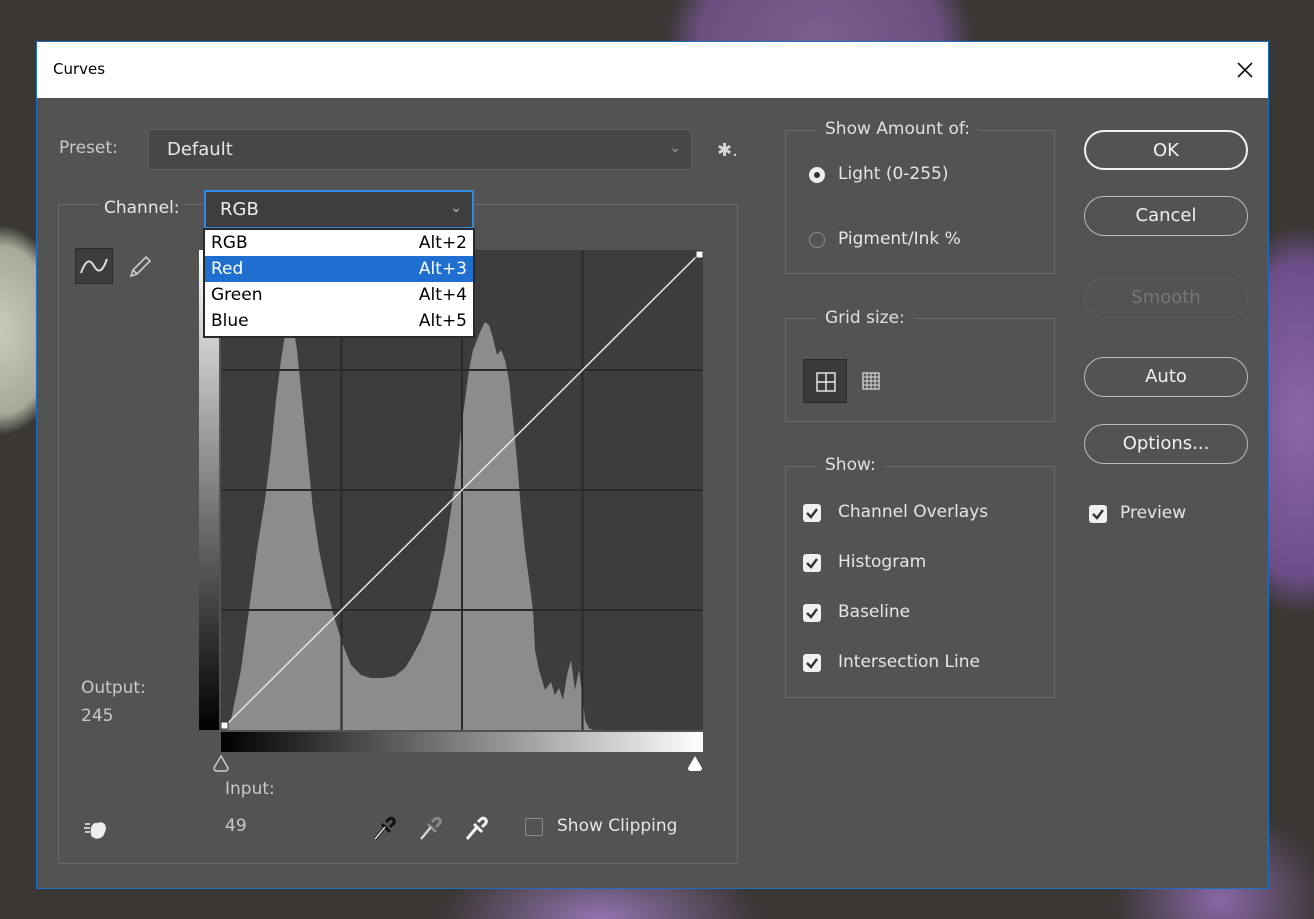 This screenshot has width=1314, height=919. What do you see at coordinates (850, 465) in the screenshot?
I see `show-title: Show:` at bounding box center [850, 465].